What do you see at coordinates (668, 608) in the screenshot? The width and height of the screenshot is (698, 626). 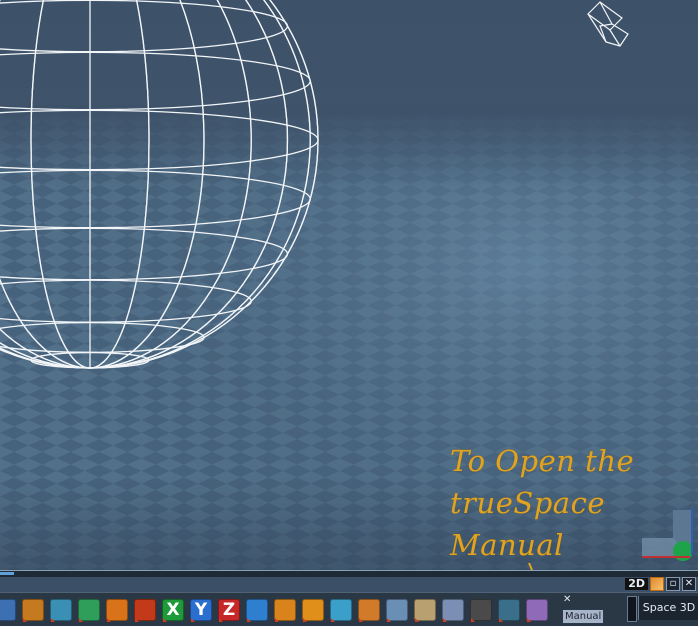 I see `space-3d-tab: Space 3D` at bounding box center [668, 608].